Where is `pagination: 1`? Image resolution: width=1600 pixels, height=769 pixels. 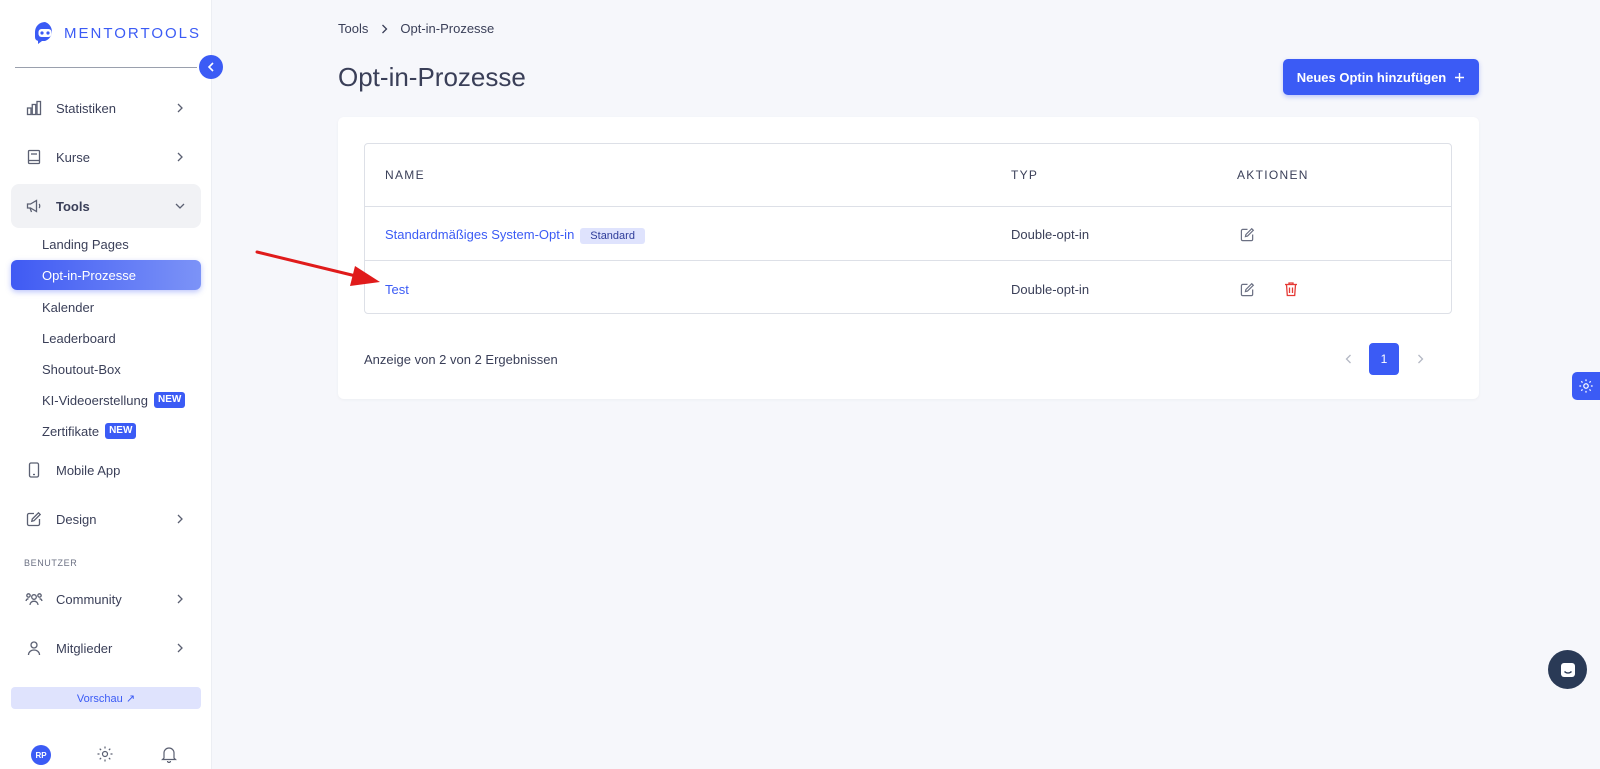 pagination: 1 is located at coordinates (1384, 359).